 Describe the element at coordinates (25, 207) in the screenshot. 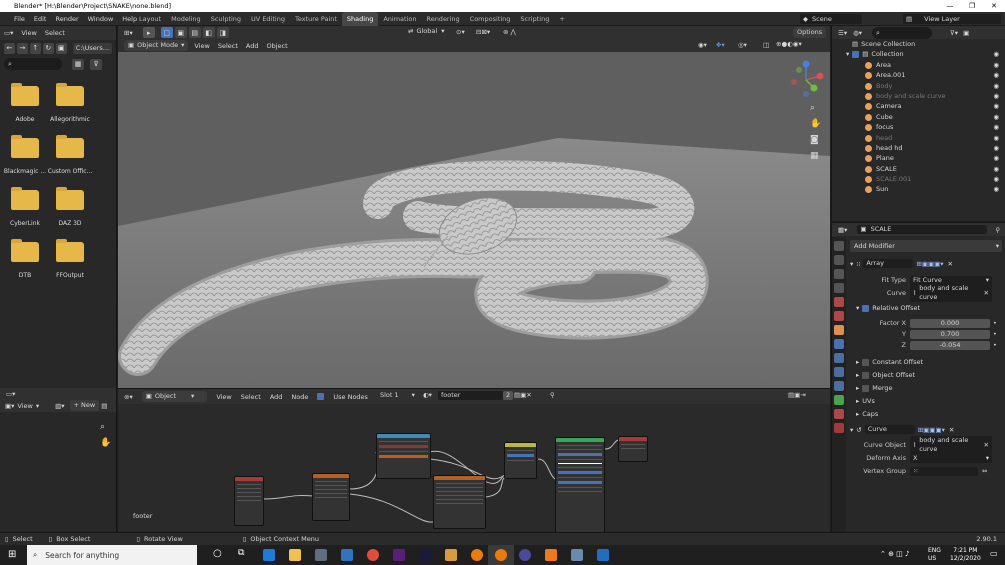

I see `folder-item: CyberLink` at that location.